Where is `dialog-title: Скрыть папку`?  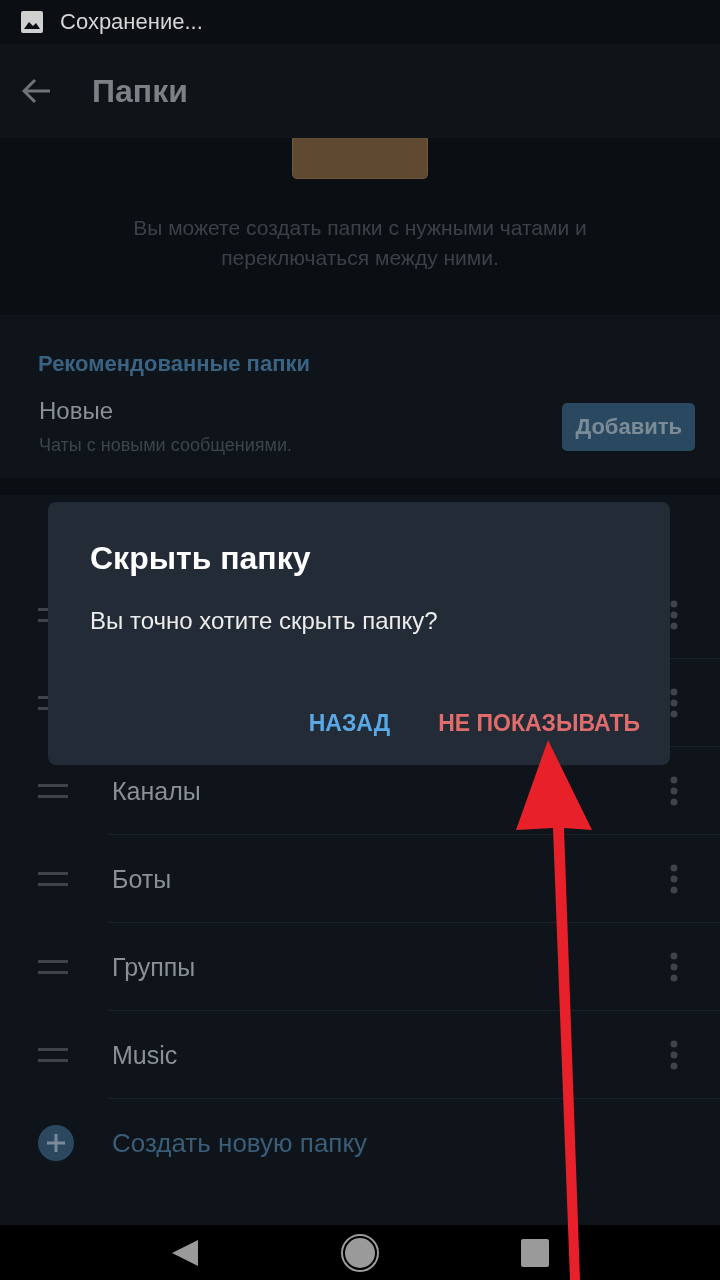 dialog-title: Скрыть папку is located at coordinates (201, 558).